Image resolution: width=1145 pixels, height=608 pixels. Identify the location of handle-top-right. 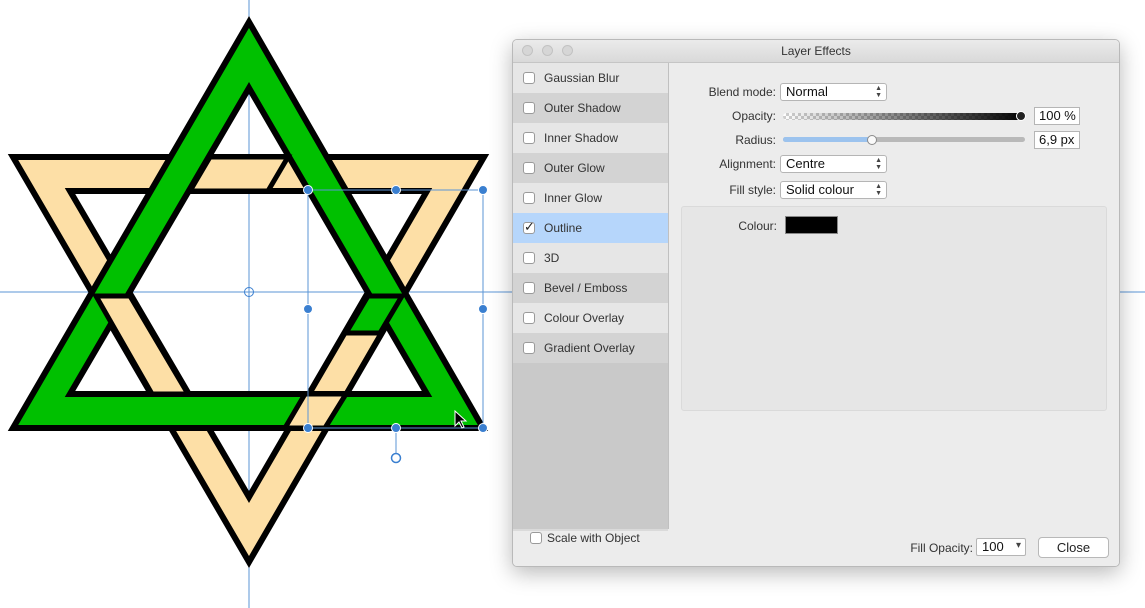
(483, 190).